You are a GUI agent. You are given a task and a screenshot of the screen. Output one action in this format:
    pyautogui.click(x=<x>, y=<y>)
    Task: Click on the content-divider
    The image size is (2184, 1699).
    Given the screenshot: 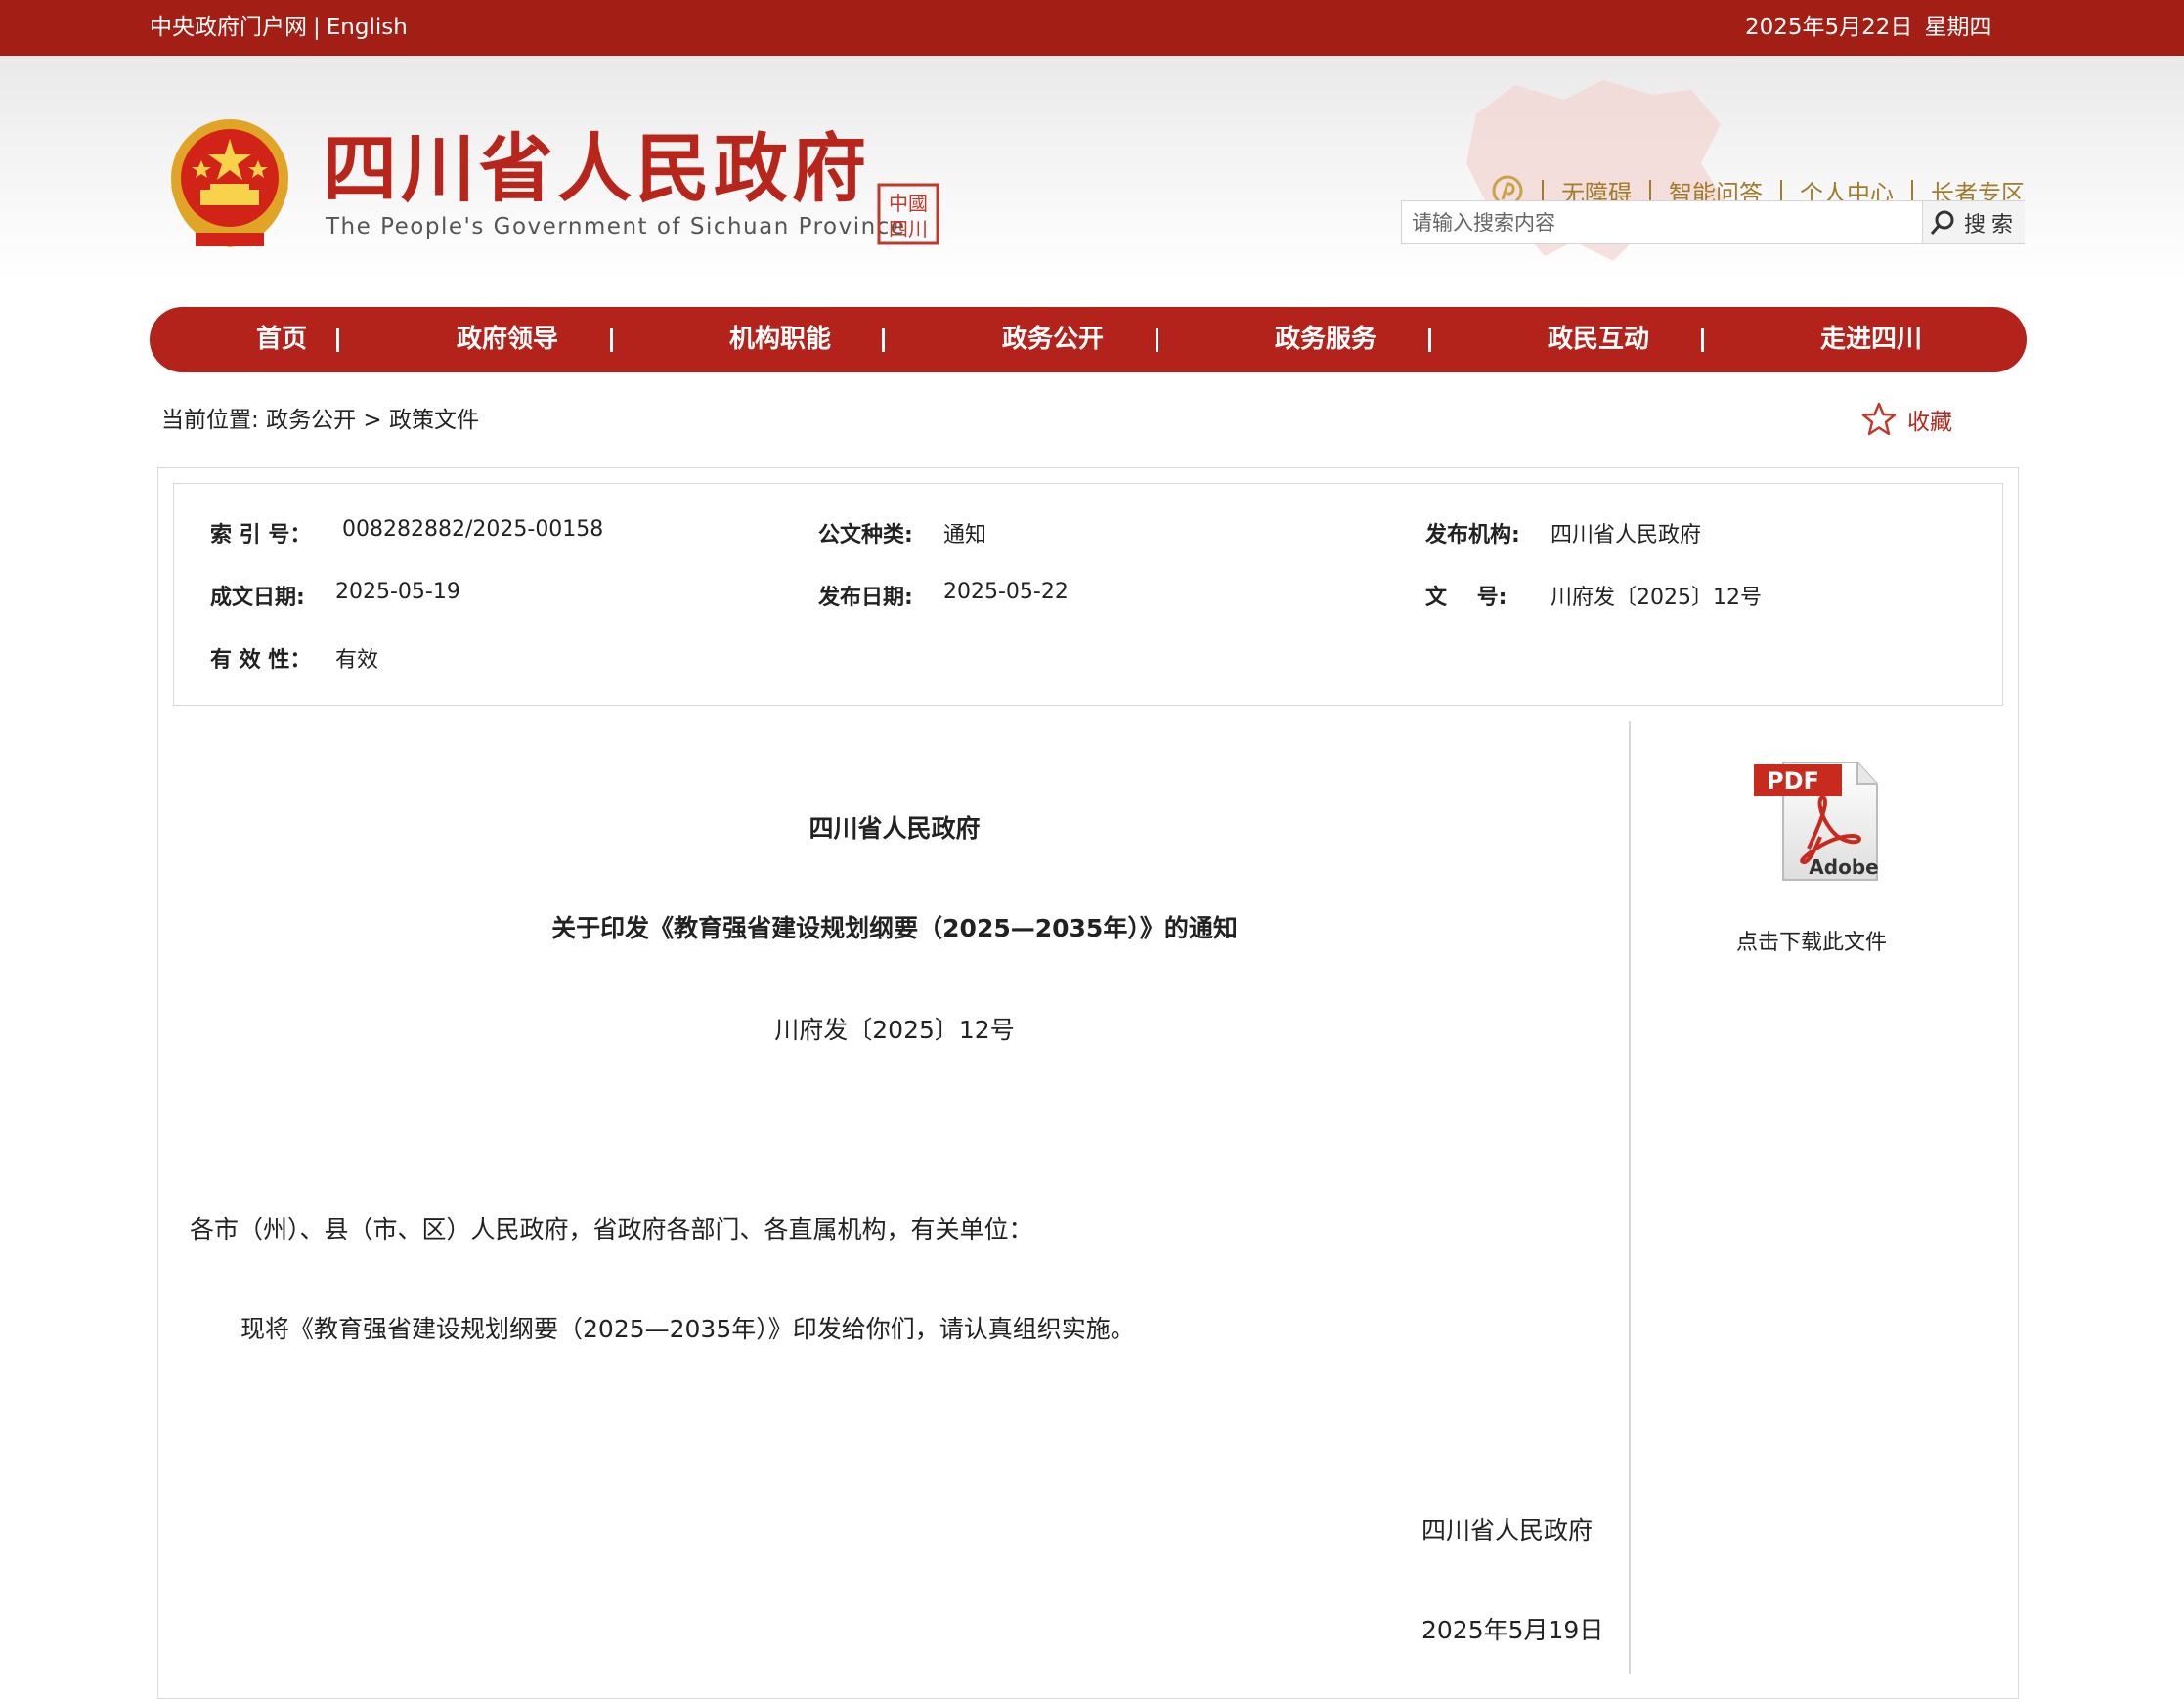 What is the action you would take?
    pyautogui.click(x=1630, y=1197)
    